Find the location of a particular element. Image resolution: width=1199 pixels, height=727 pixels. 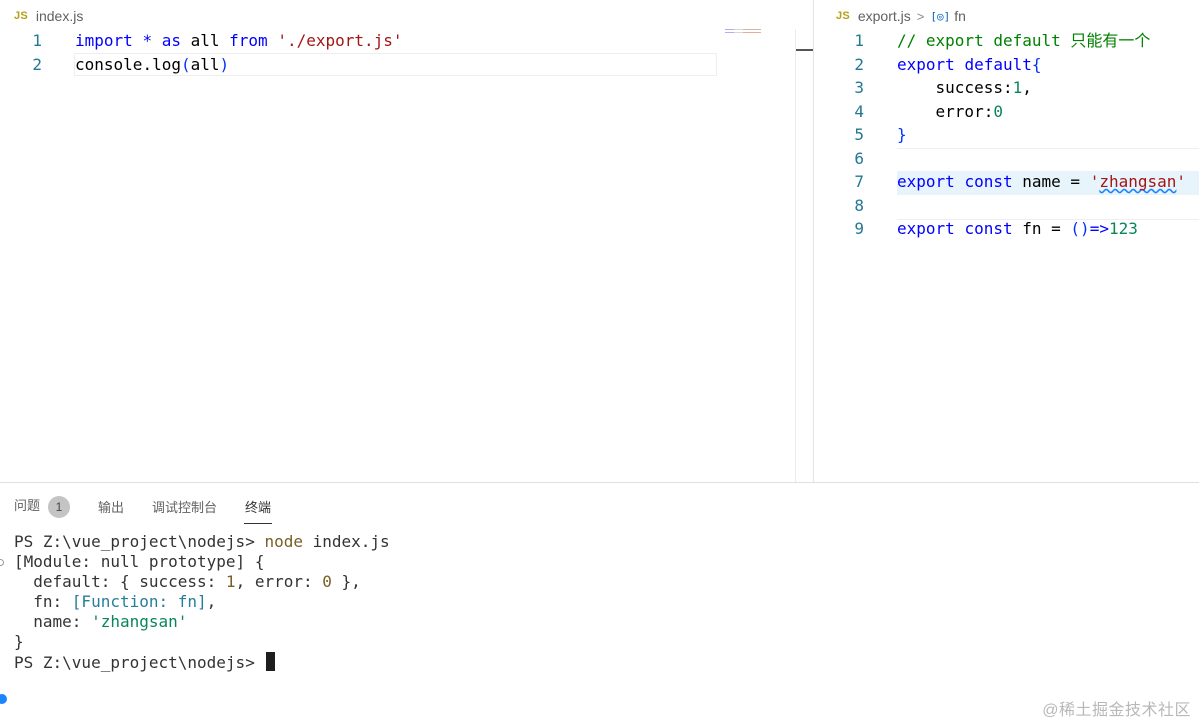

terminal-text: 1 is located at coordinates (230, 581).